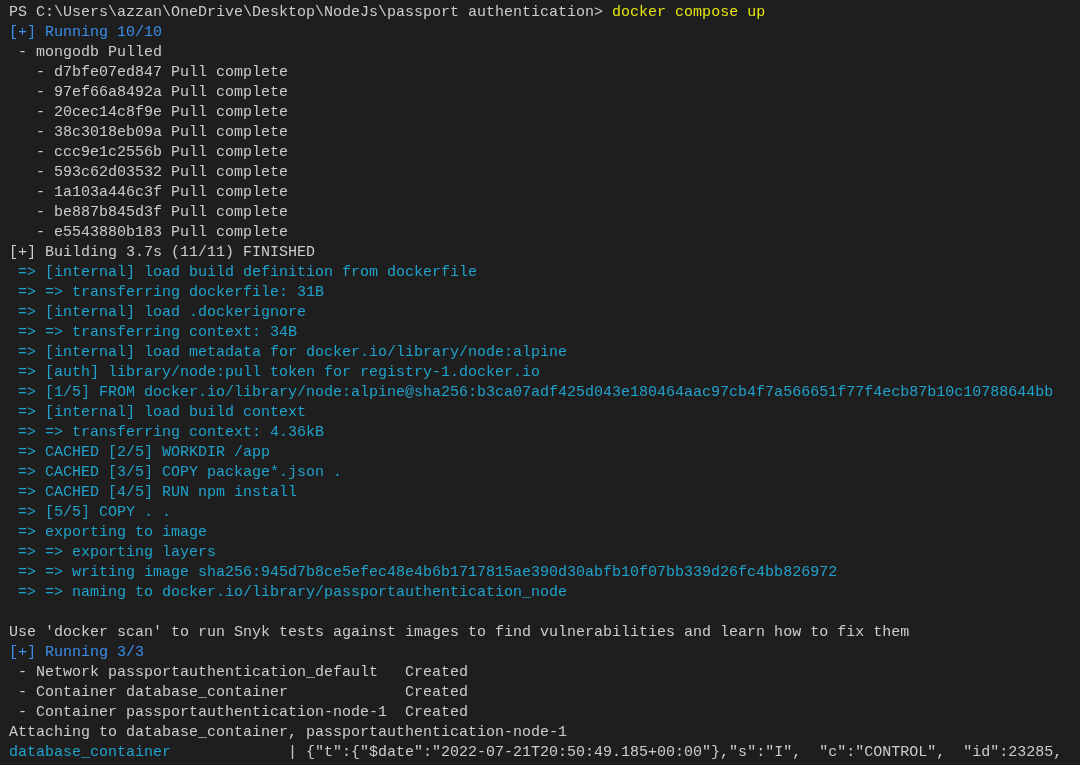 The height and width of the screenshot is (765, 1080). Describe the element at coordinates (112, 533) in the screenshot. I see `build-step-text: => exporting to image` at that location.